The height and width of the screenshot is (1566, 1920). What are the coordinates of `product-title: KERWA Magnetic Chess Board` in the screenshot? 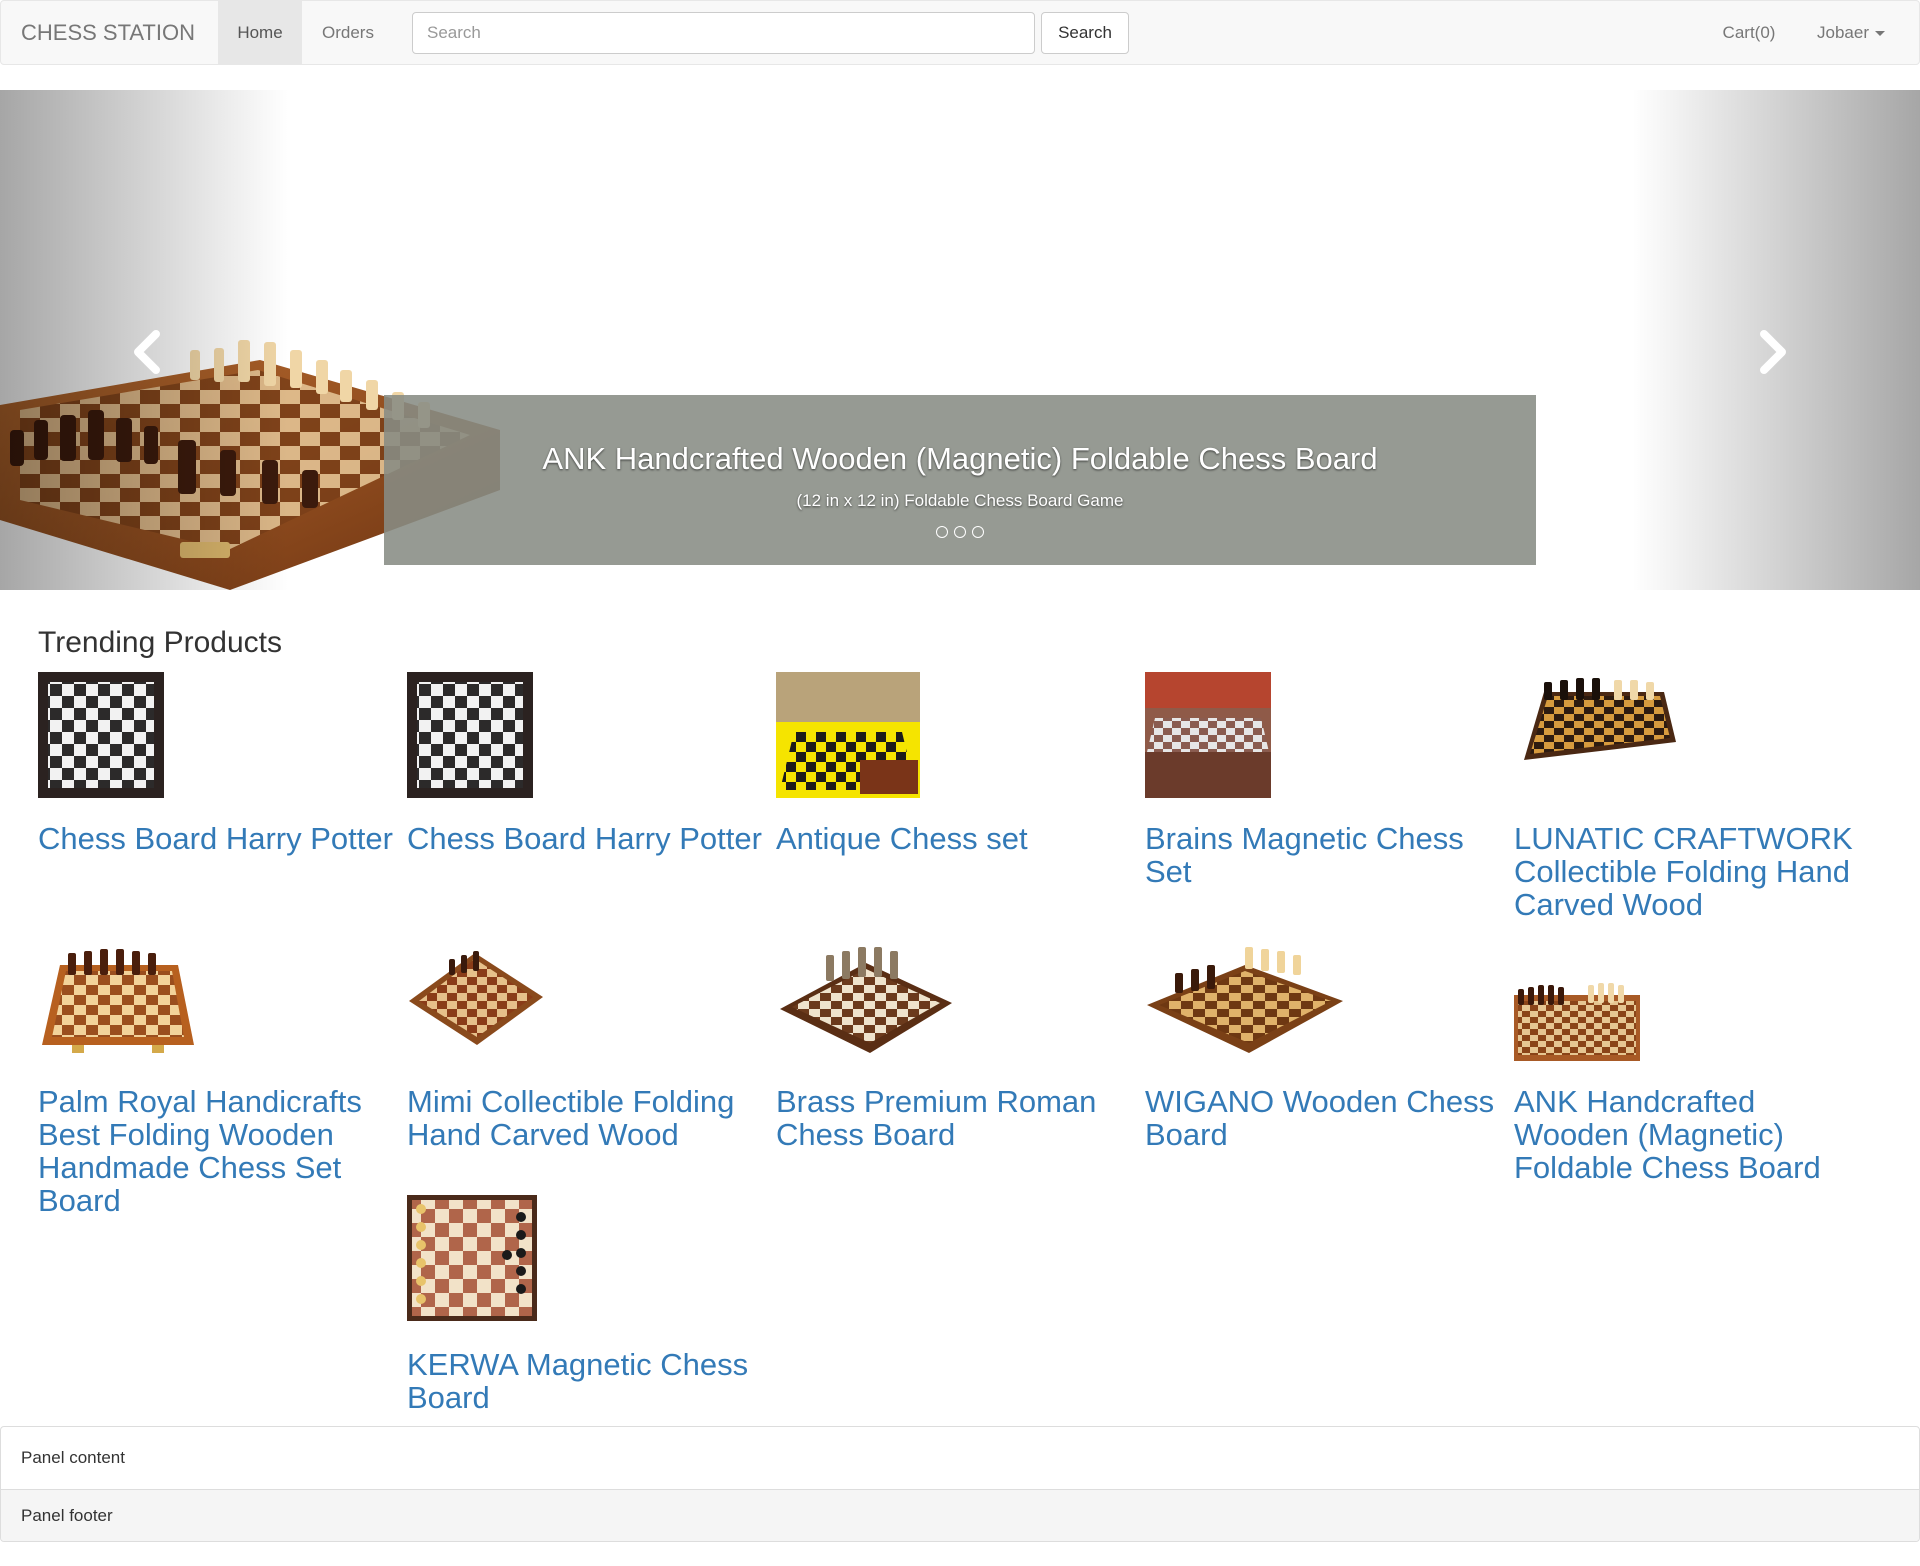 It's located at (589, 1381).